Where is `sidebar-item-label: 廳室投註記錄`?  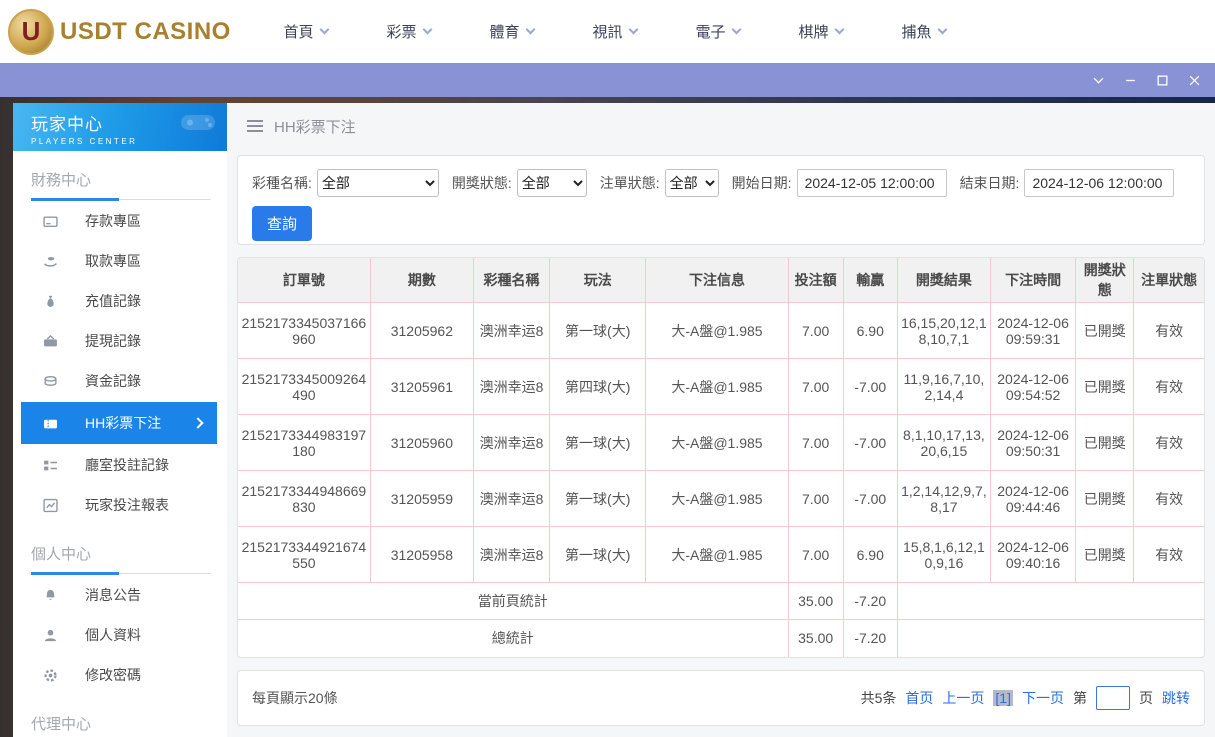 sidebar-item-label: 廳室投註記錄 is located at coordinates (127, 465).